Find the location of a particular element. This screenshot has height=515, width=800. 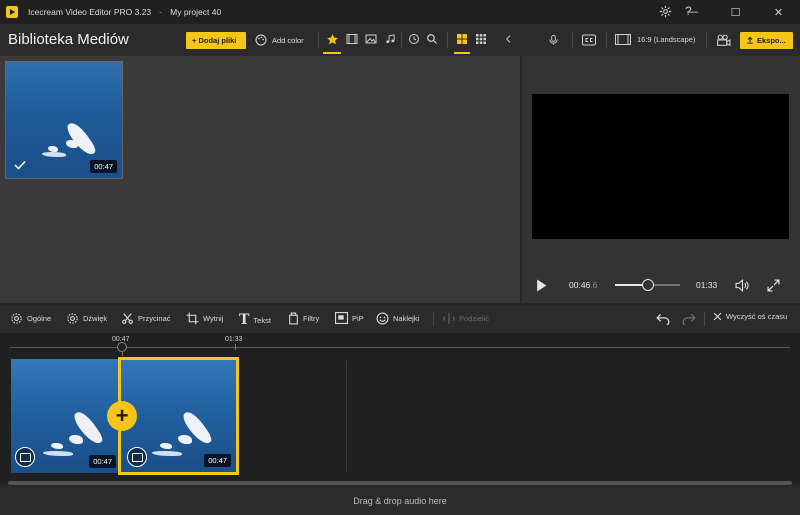

sound-gear-icon is located at coordinates (72, 318).